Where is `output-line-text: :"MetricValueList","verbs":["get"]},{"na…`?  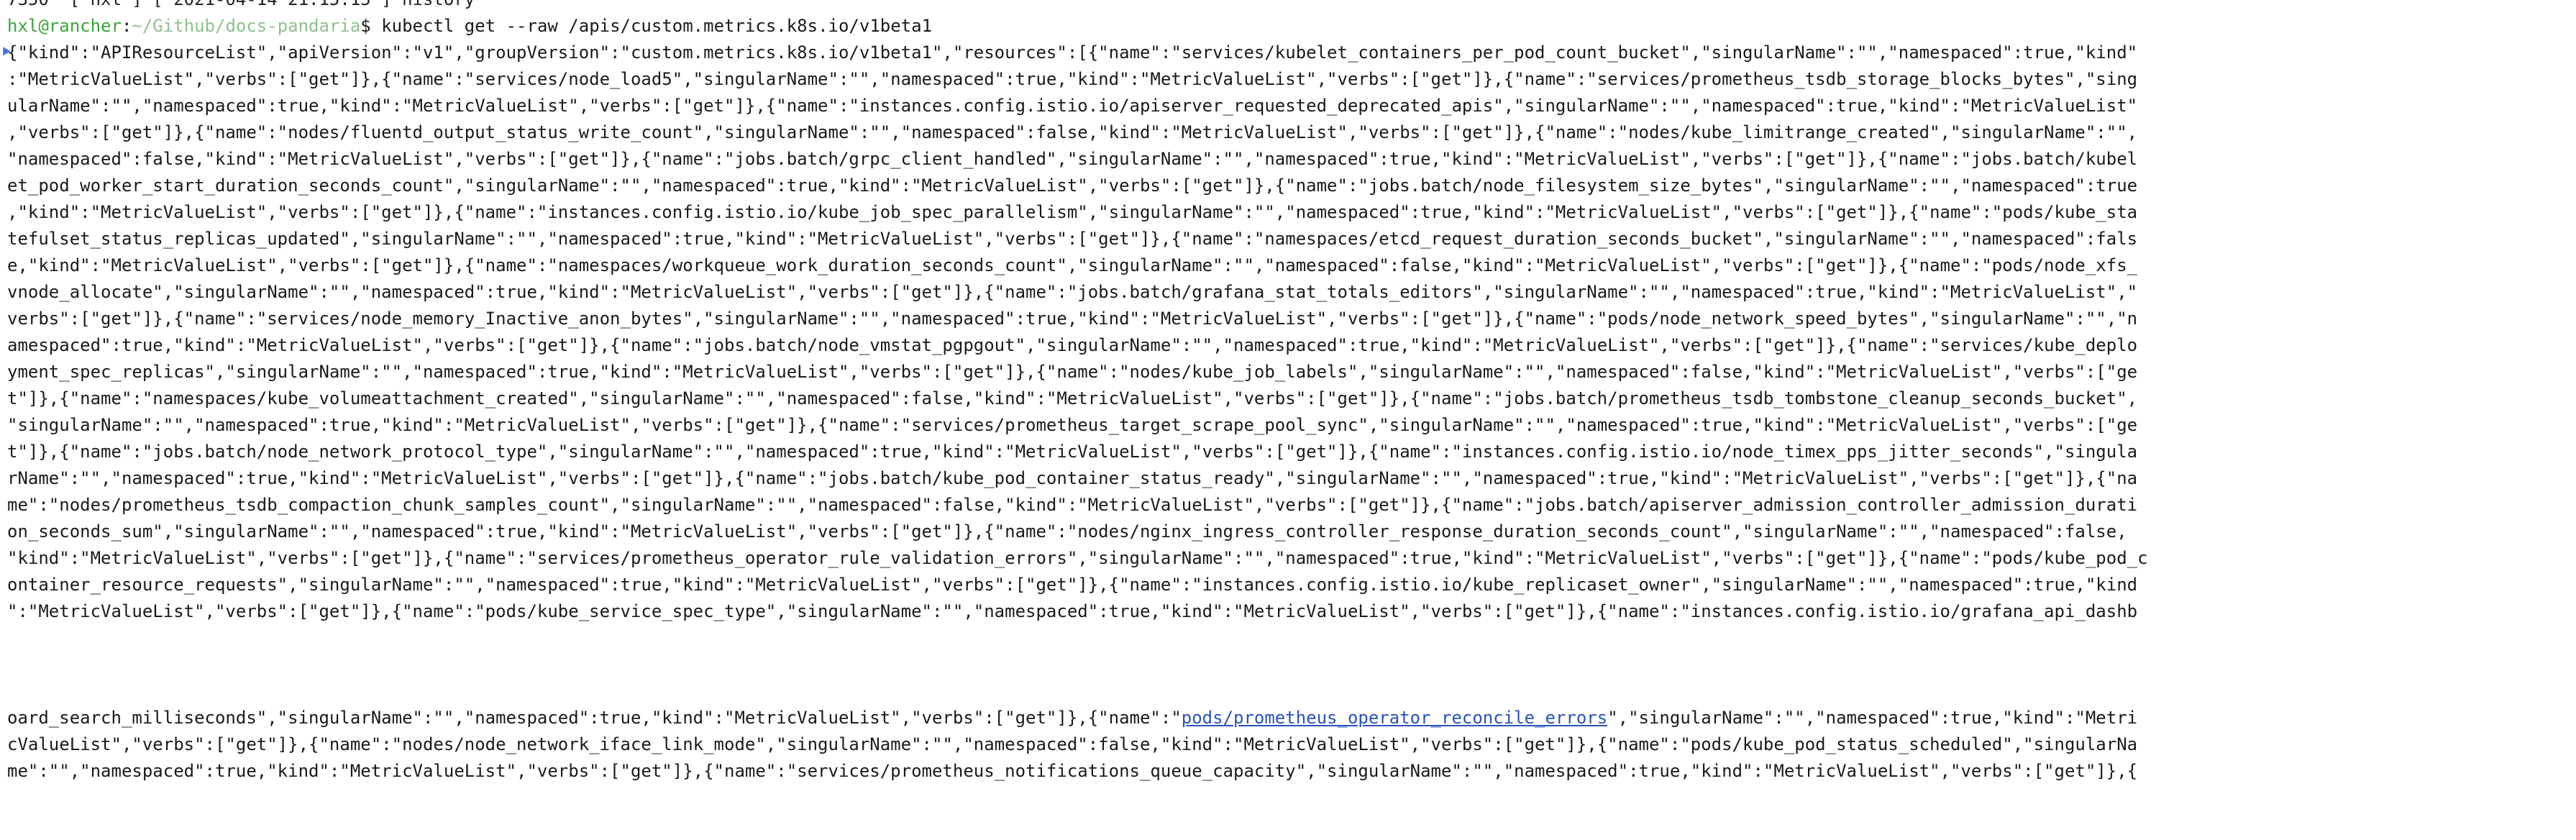 output-line-text: :"MetricValueList","verbs":["get"]},{"na… is located at coordinates (1072, 79).